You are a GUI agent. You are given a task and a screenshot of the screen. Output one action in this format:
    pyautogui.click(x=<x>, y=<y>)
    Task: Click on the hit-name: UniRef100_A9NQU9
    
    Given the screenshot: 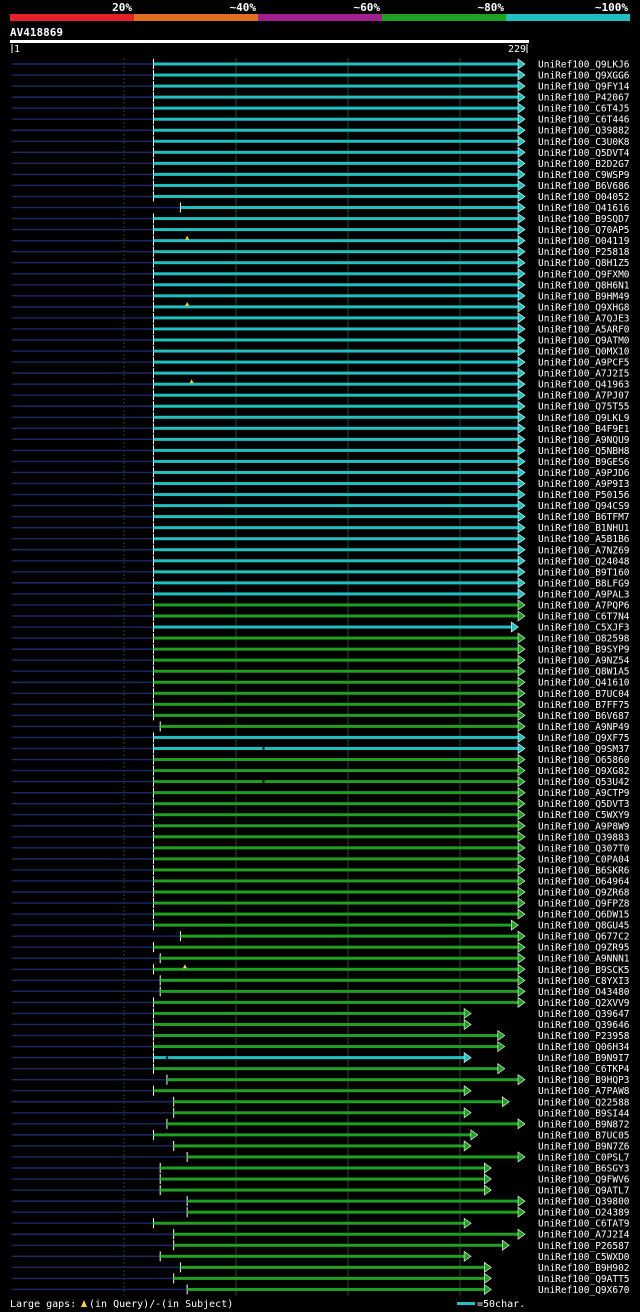 What is the action you would take?
    pyautogui.click(x=584, y=440)
    